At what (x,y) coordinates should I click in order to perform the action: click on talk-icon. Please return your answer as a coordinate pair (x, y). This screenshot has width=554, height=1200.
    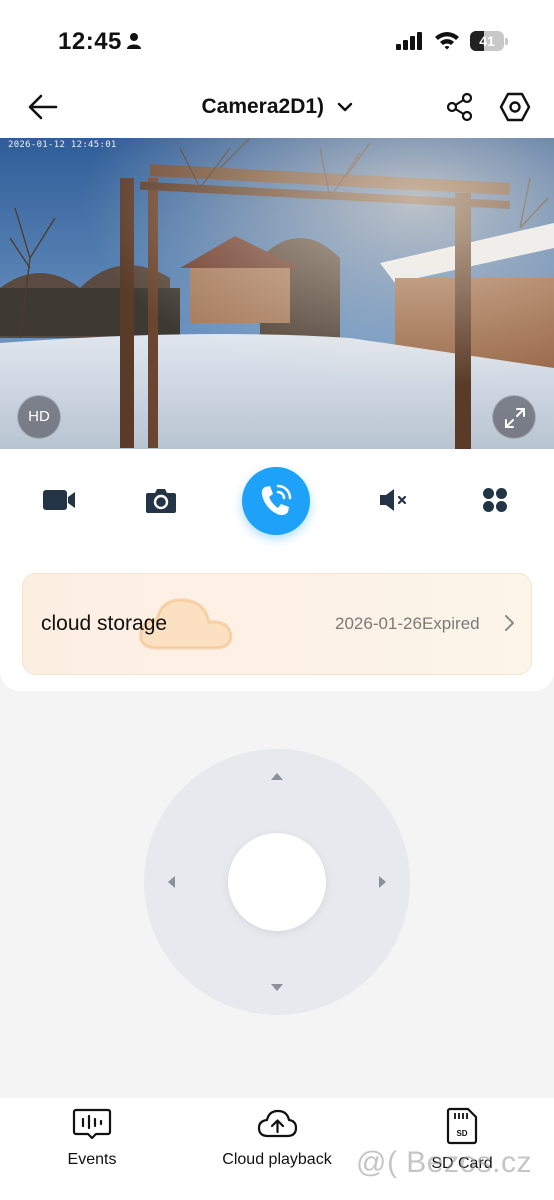
    Looking at the image, I should click on (276, 500).